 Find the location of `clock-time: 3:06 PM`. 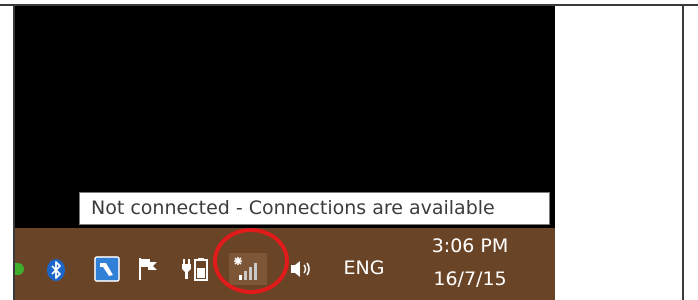

clock-time: 3:06 PM is located at coordinates (470, 246).